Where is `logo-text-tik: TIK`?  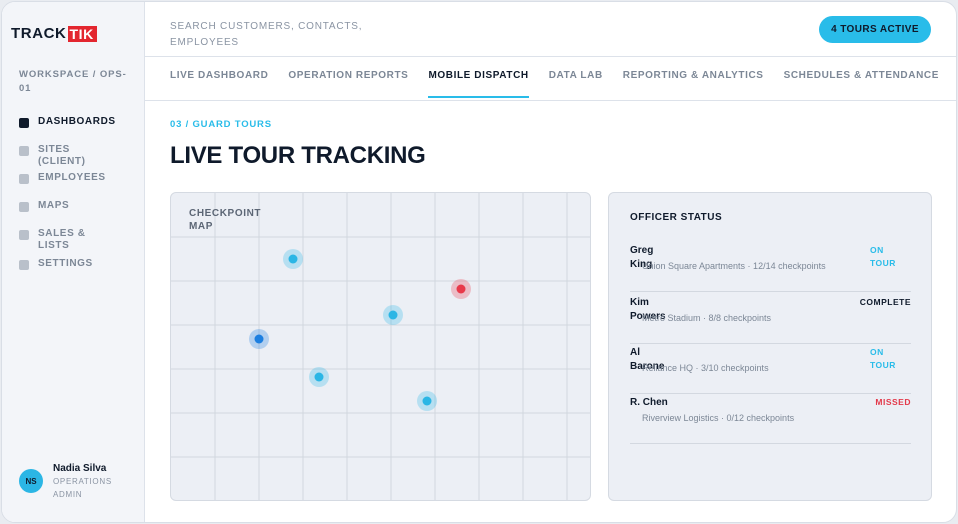 logo-text-tik: TIK is located at coordinates (82, 34).